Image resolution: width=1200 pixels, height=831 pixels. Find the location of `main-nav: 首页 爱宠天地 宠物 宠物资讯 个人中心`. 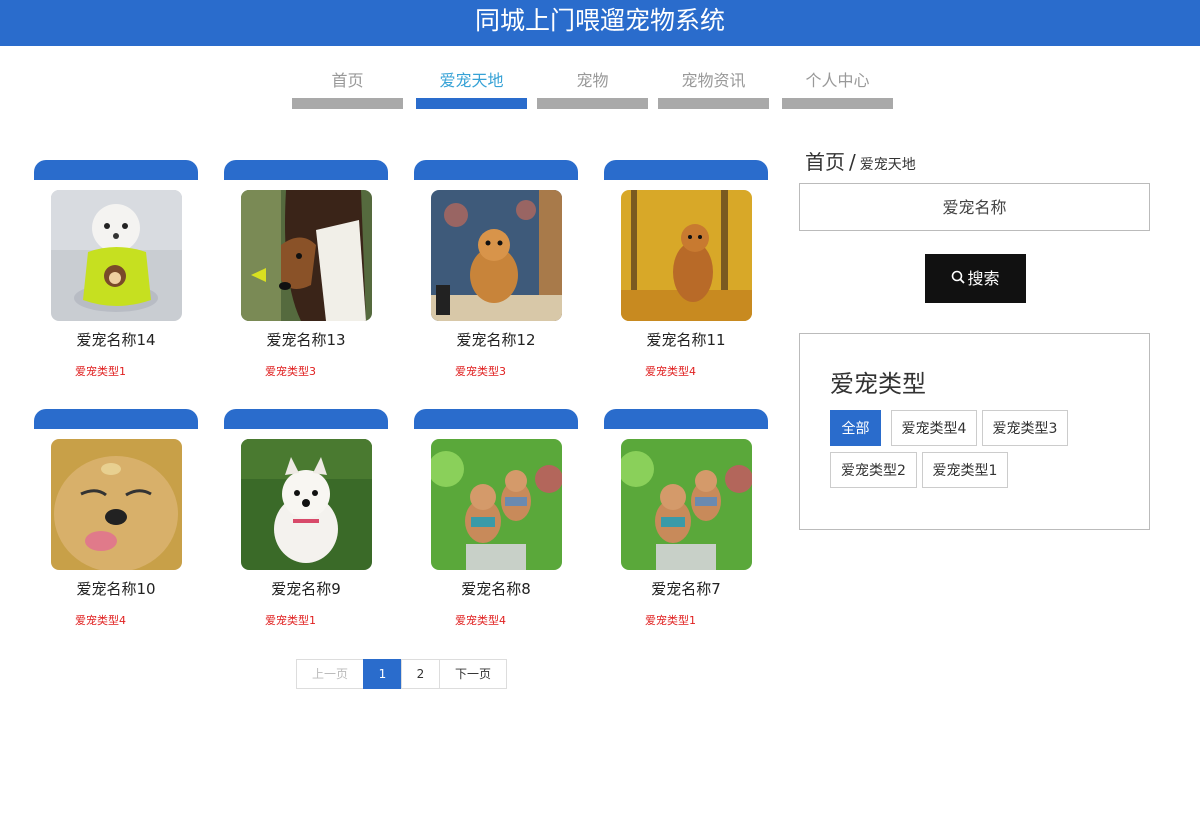

main-nav: 首页 爱宠天地 宠物 宠物资讯 个人中心 is located at coordinates (600, 89).